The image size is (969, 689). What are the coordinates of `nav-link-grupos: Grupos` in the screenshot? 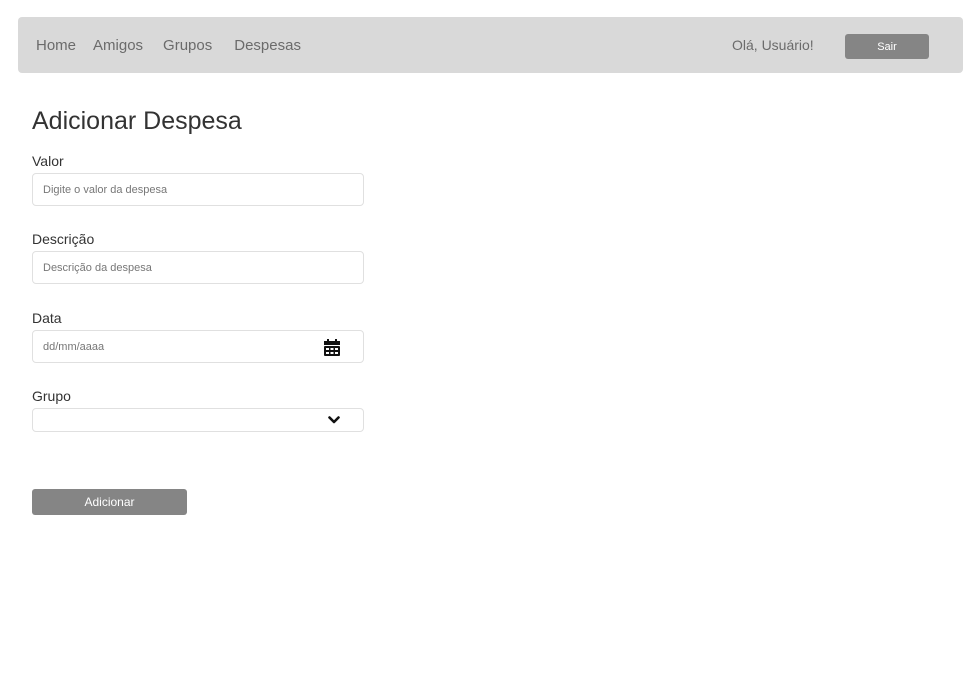 It's located at (187, 45).